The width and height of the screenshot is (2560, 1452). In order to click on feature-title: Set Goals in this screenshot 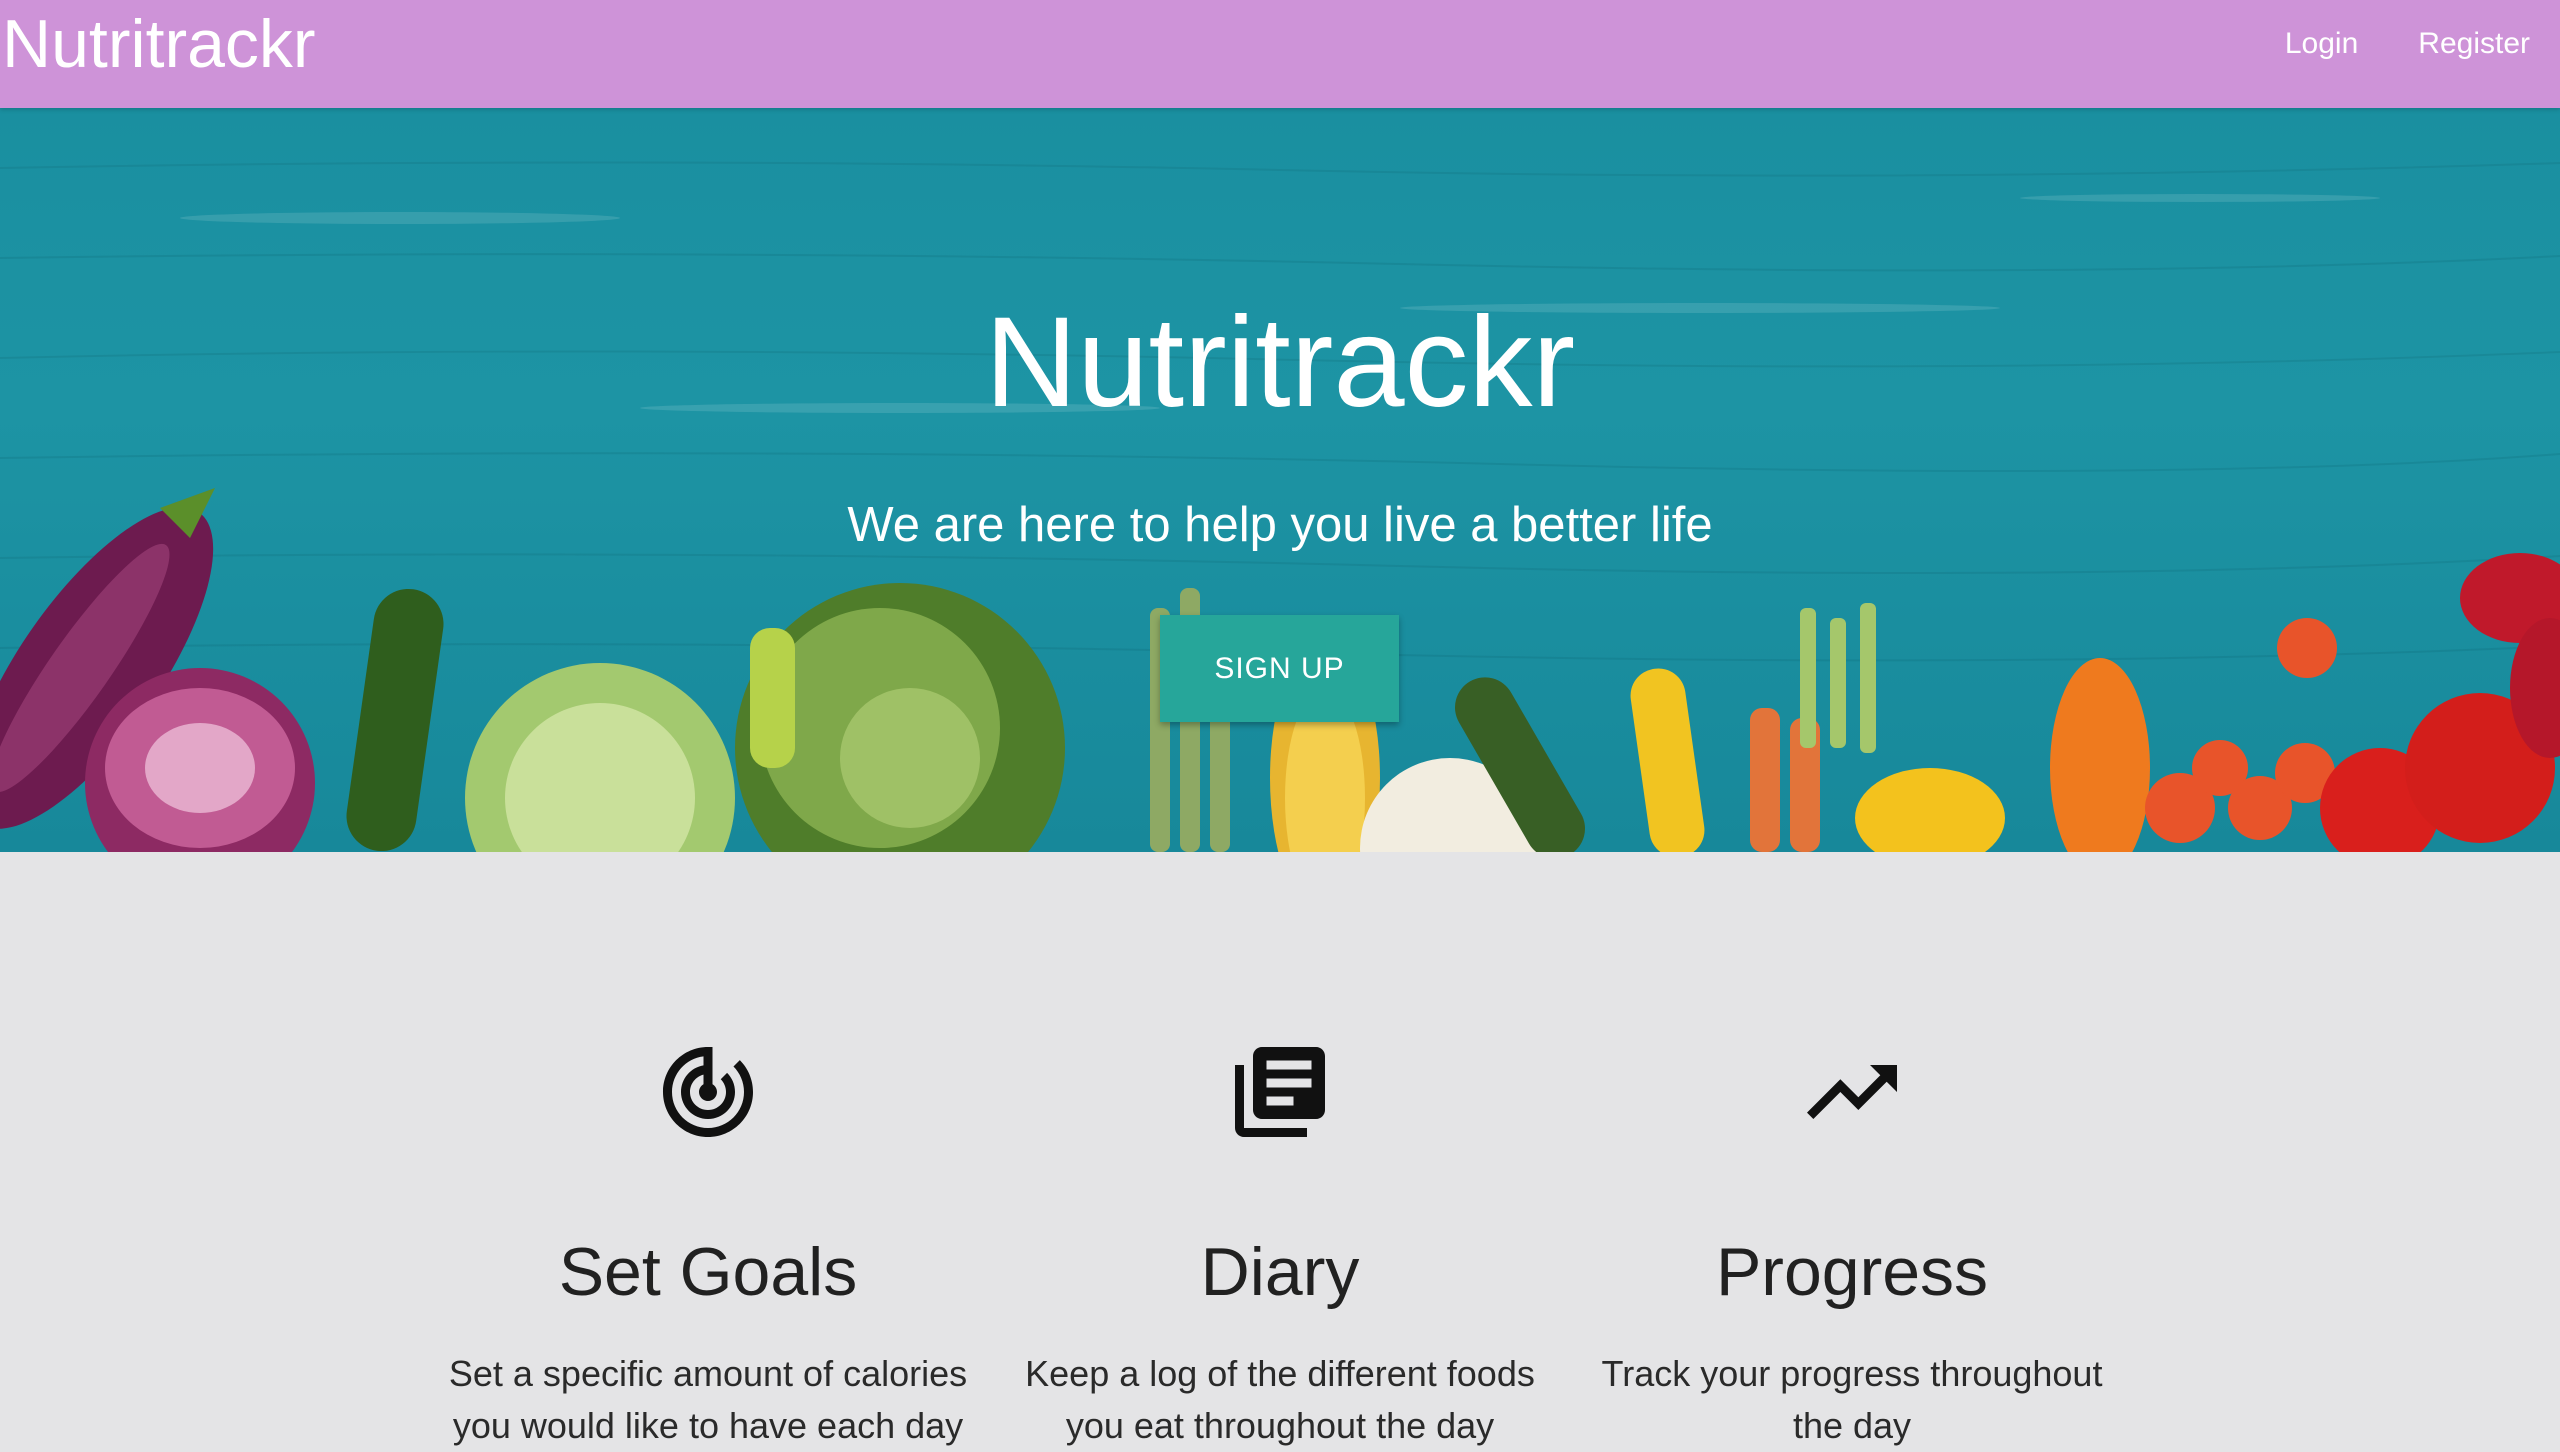, I will do `click(708, 1272)`.